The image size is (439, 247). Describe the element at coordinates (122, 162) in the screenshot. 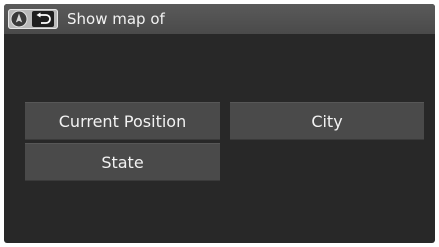

I see `state-button: State` at that location.